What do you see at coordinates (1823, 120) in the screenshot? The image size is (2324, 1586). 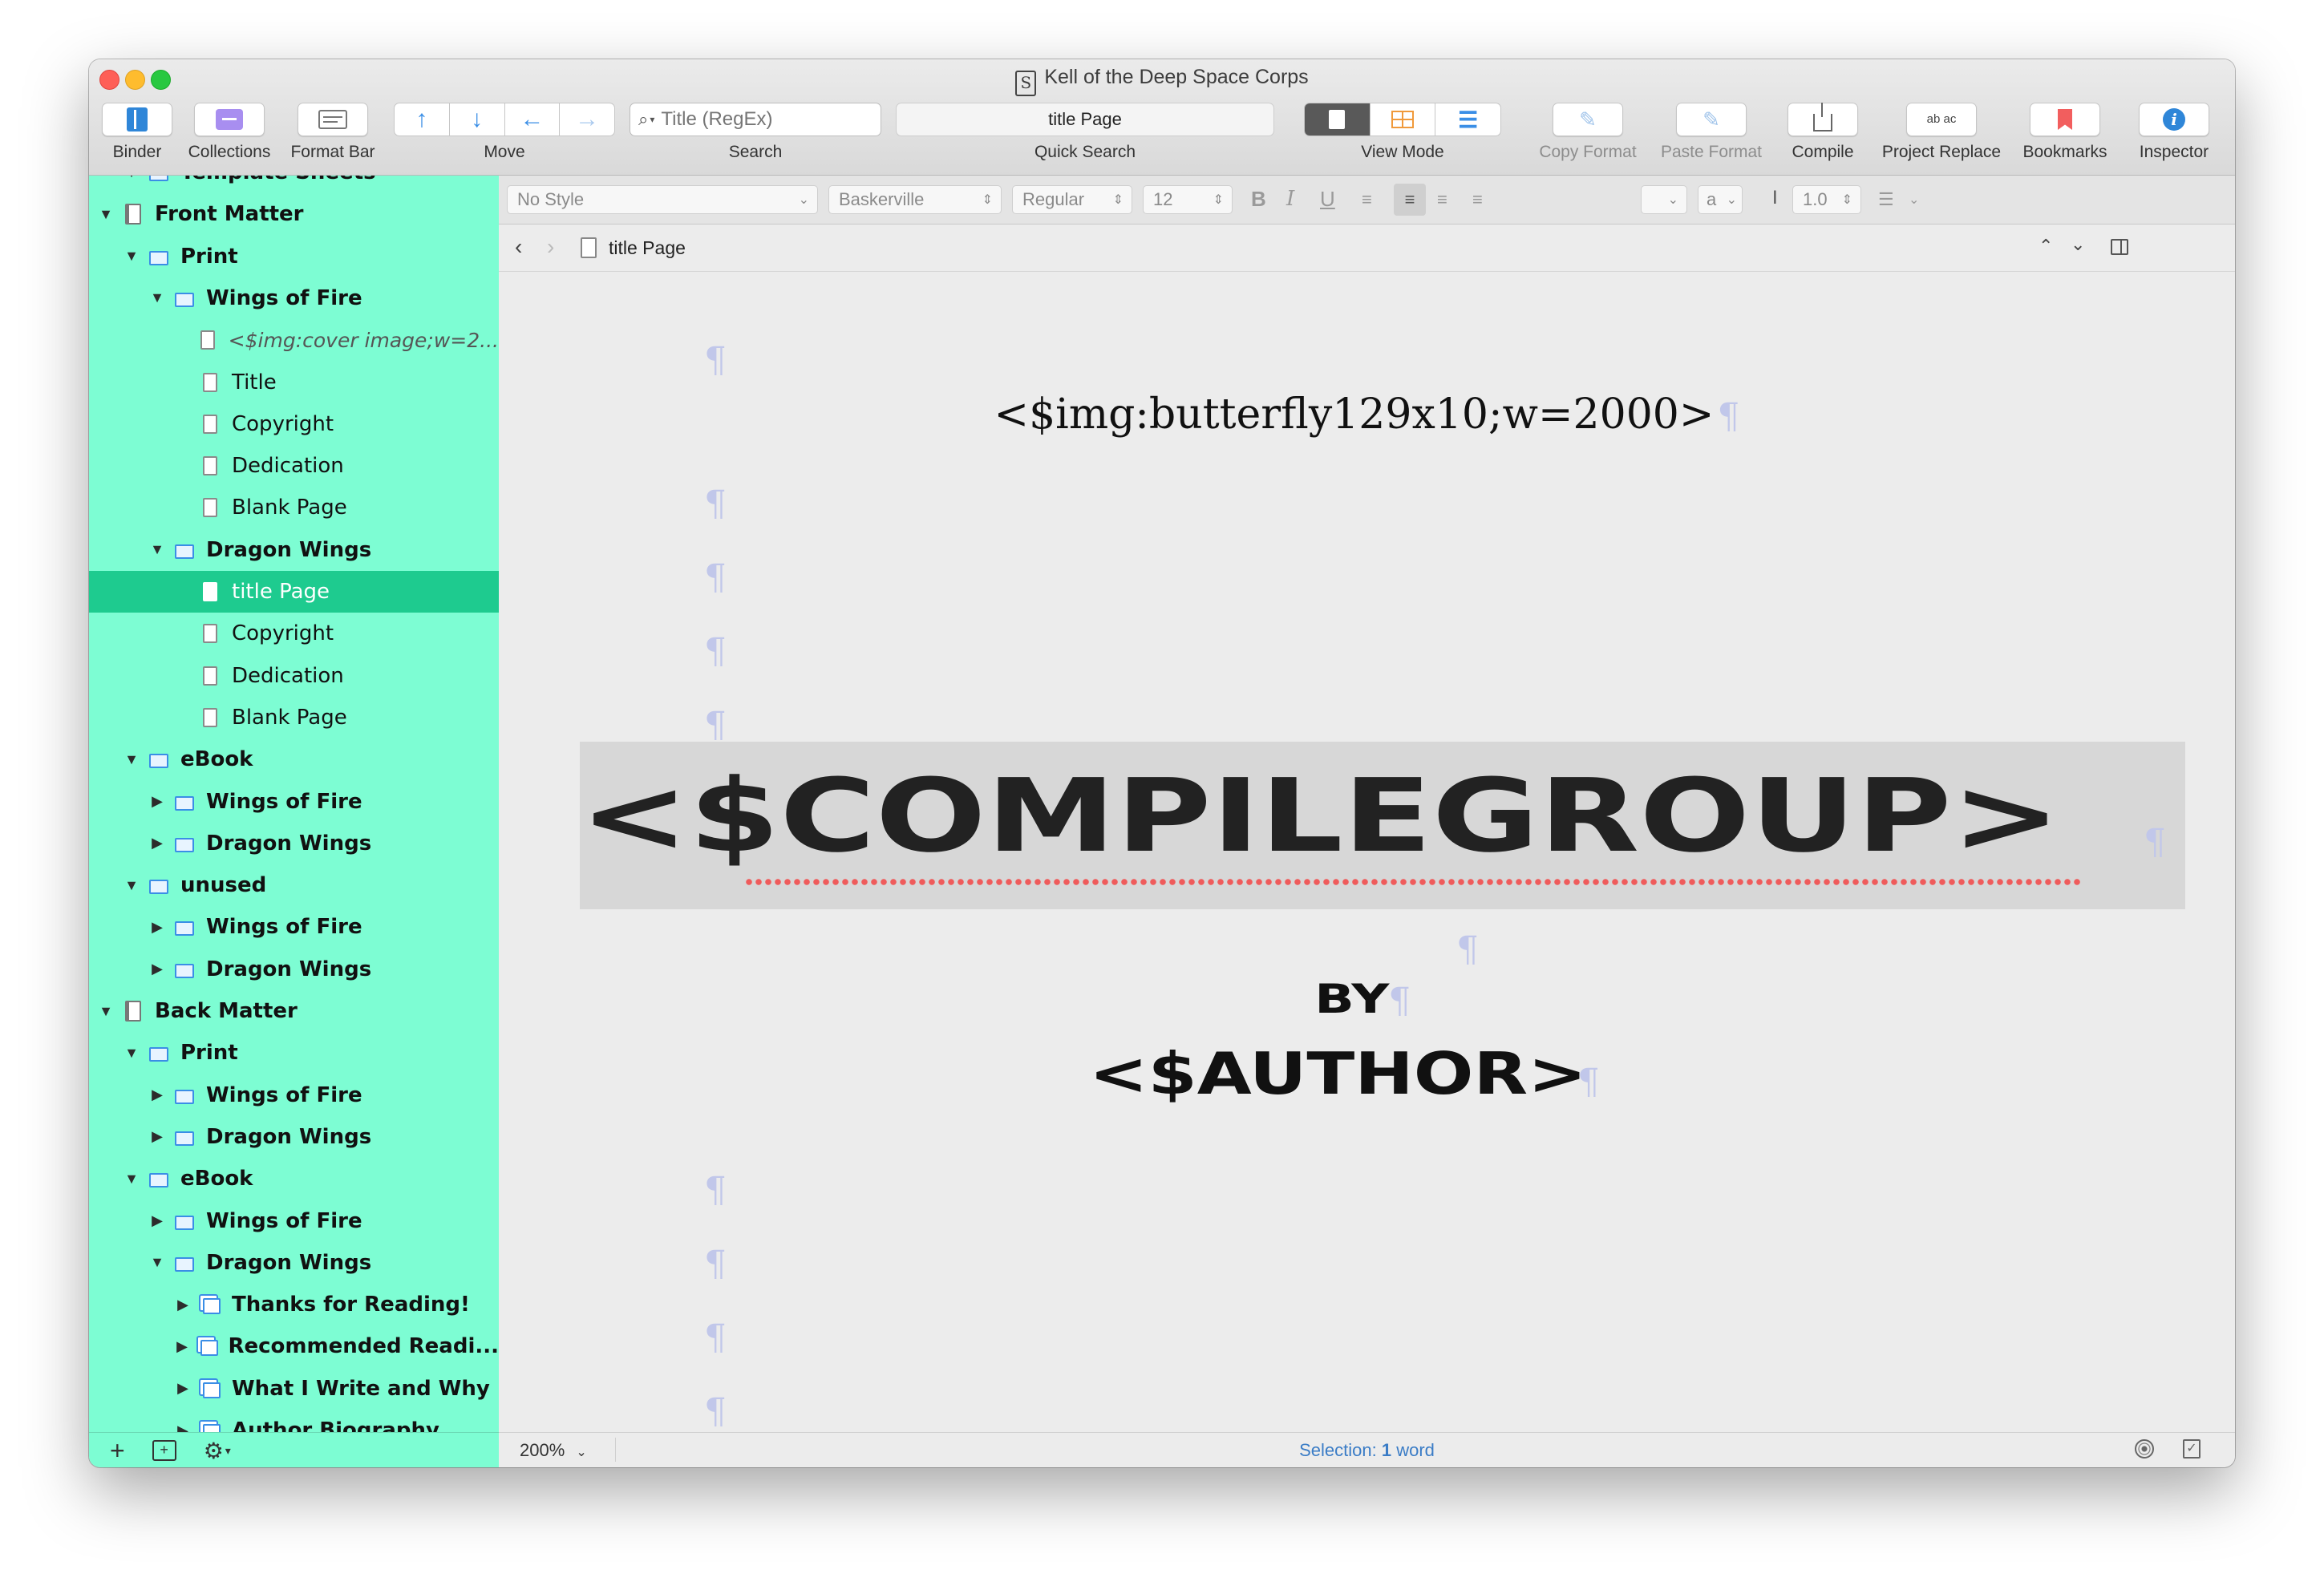 I see `compile-button` at bounding box center [1823, 120].